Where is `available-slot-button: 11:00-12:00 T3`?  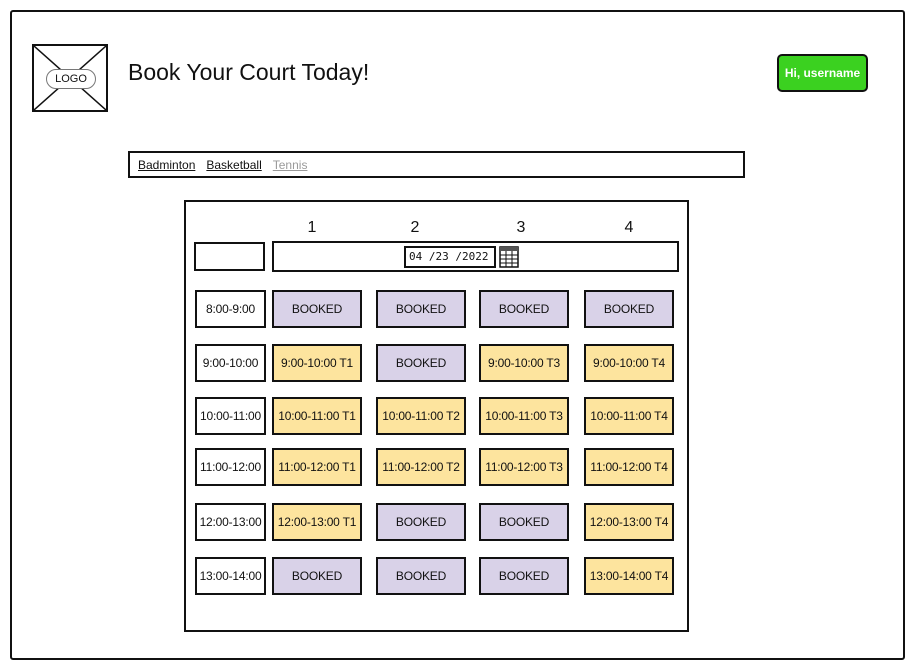
available-slot-button: 11:00-12:00 T3 is located at coordinates (524, 467).